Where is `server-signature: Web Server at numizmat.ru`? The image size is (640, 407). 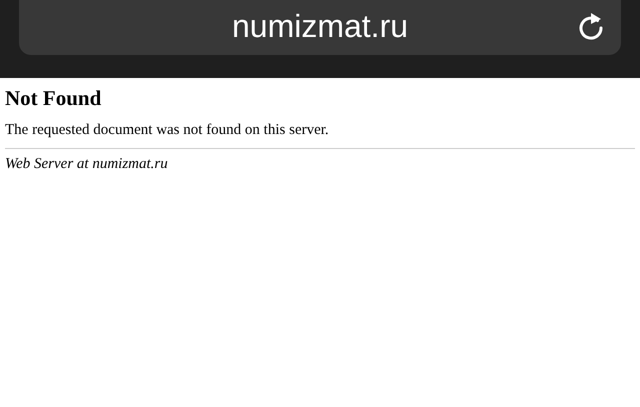 server-signature: Web Server at numizmat.ru is located at coordinates (87, 164).